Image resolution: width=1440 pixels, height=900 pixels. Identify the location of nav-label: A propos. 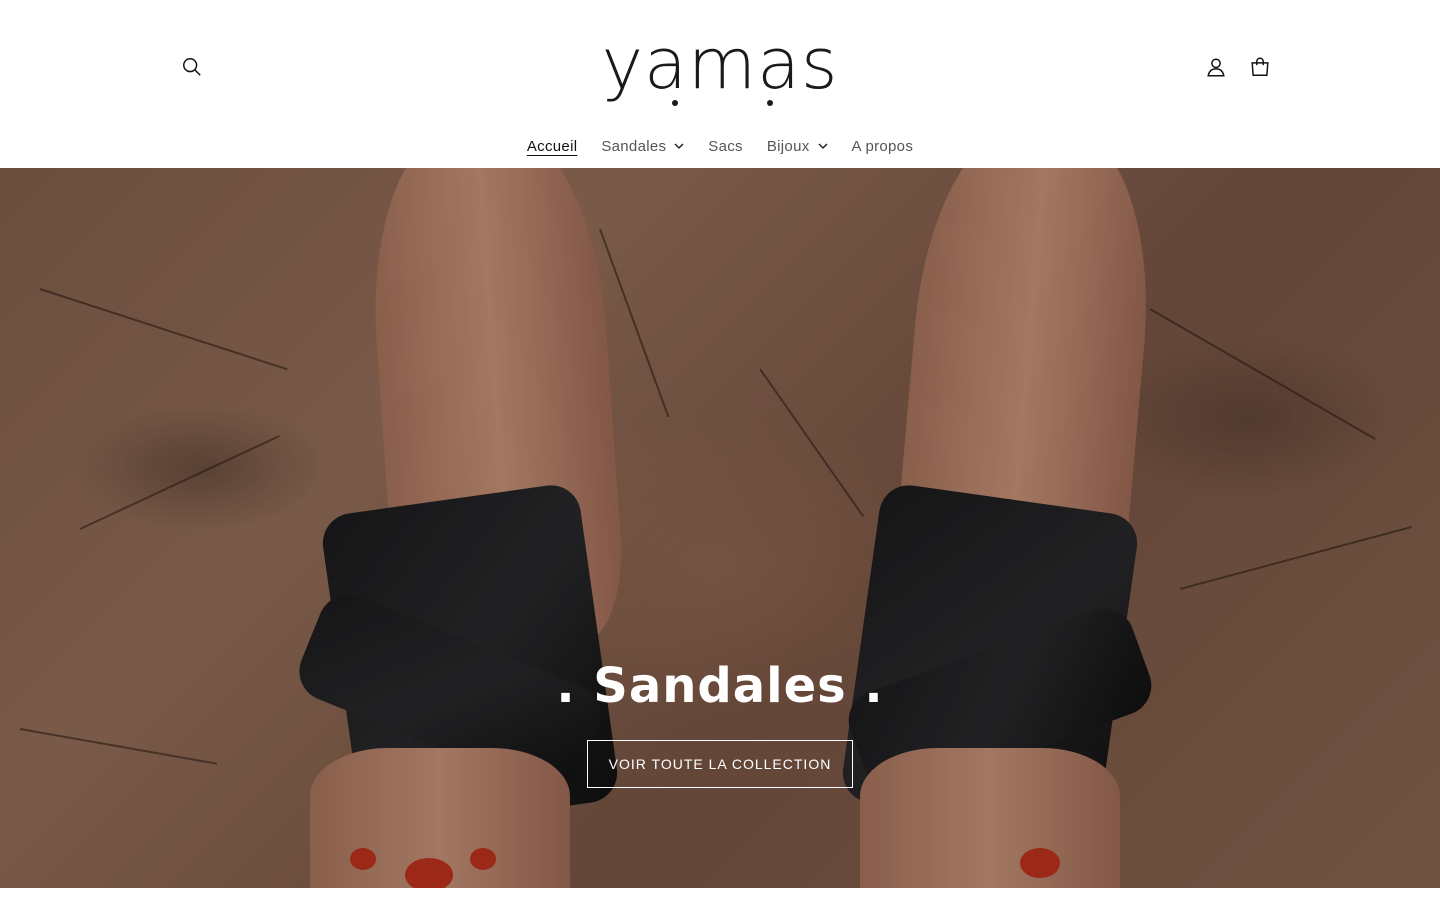
(882, 146).